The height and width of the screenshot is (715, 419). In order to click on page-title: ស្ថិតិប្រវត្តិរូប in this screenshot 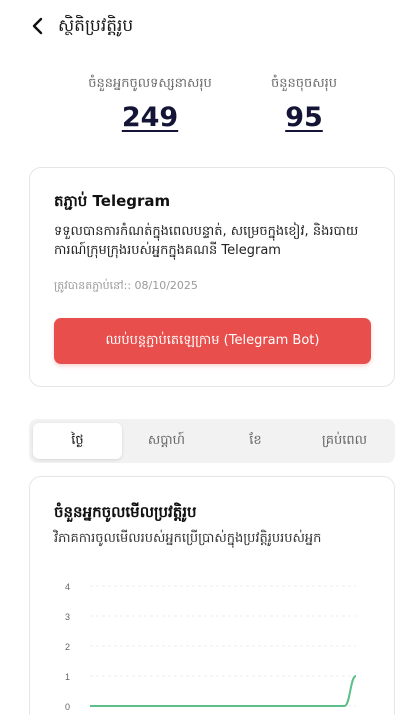, I will do `click(96, 26)`.